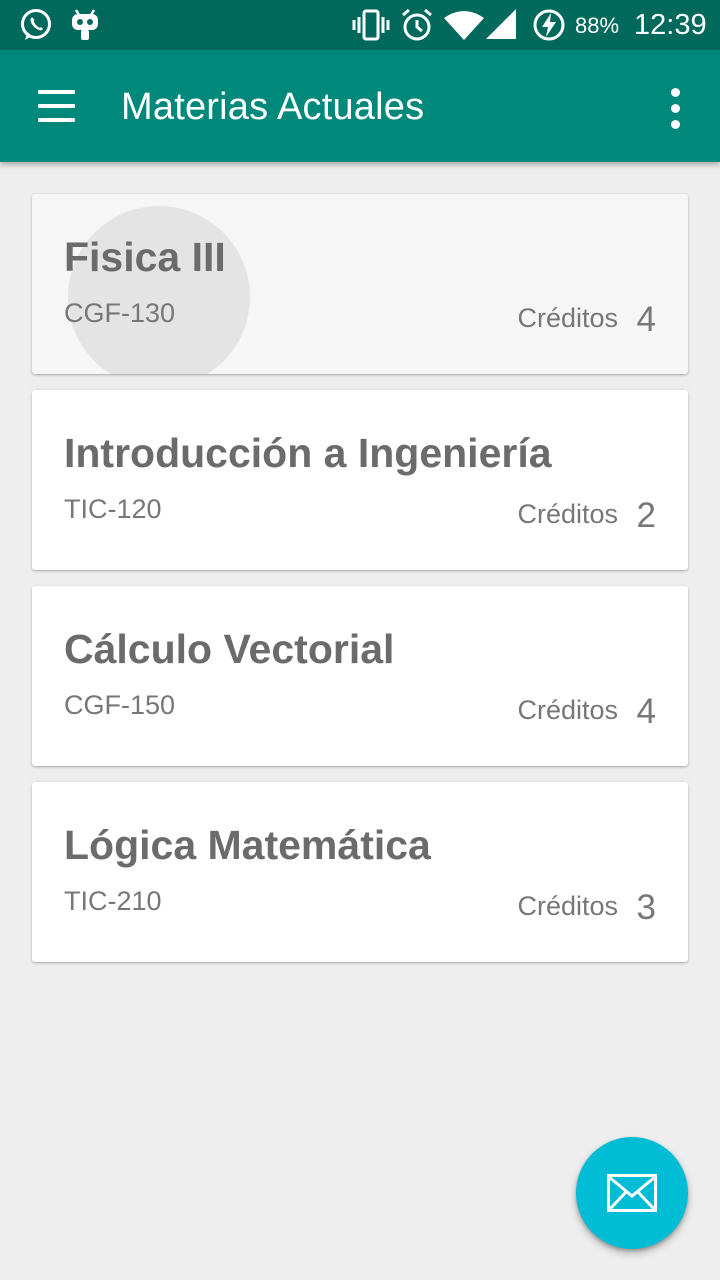  Describe the element at coordinates (597, 25) in the screenshot. I see `battery-percent: 88%` at that location.